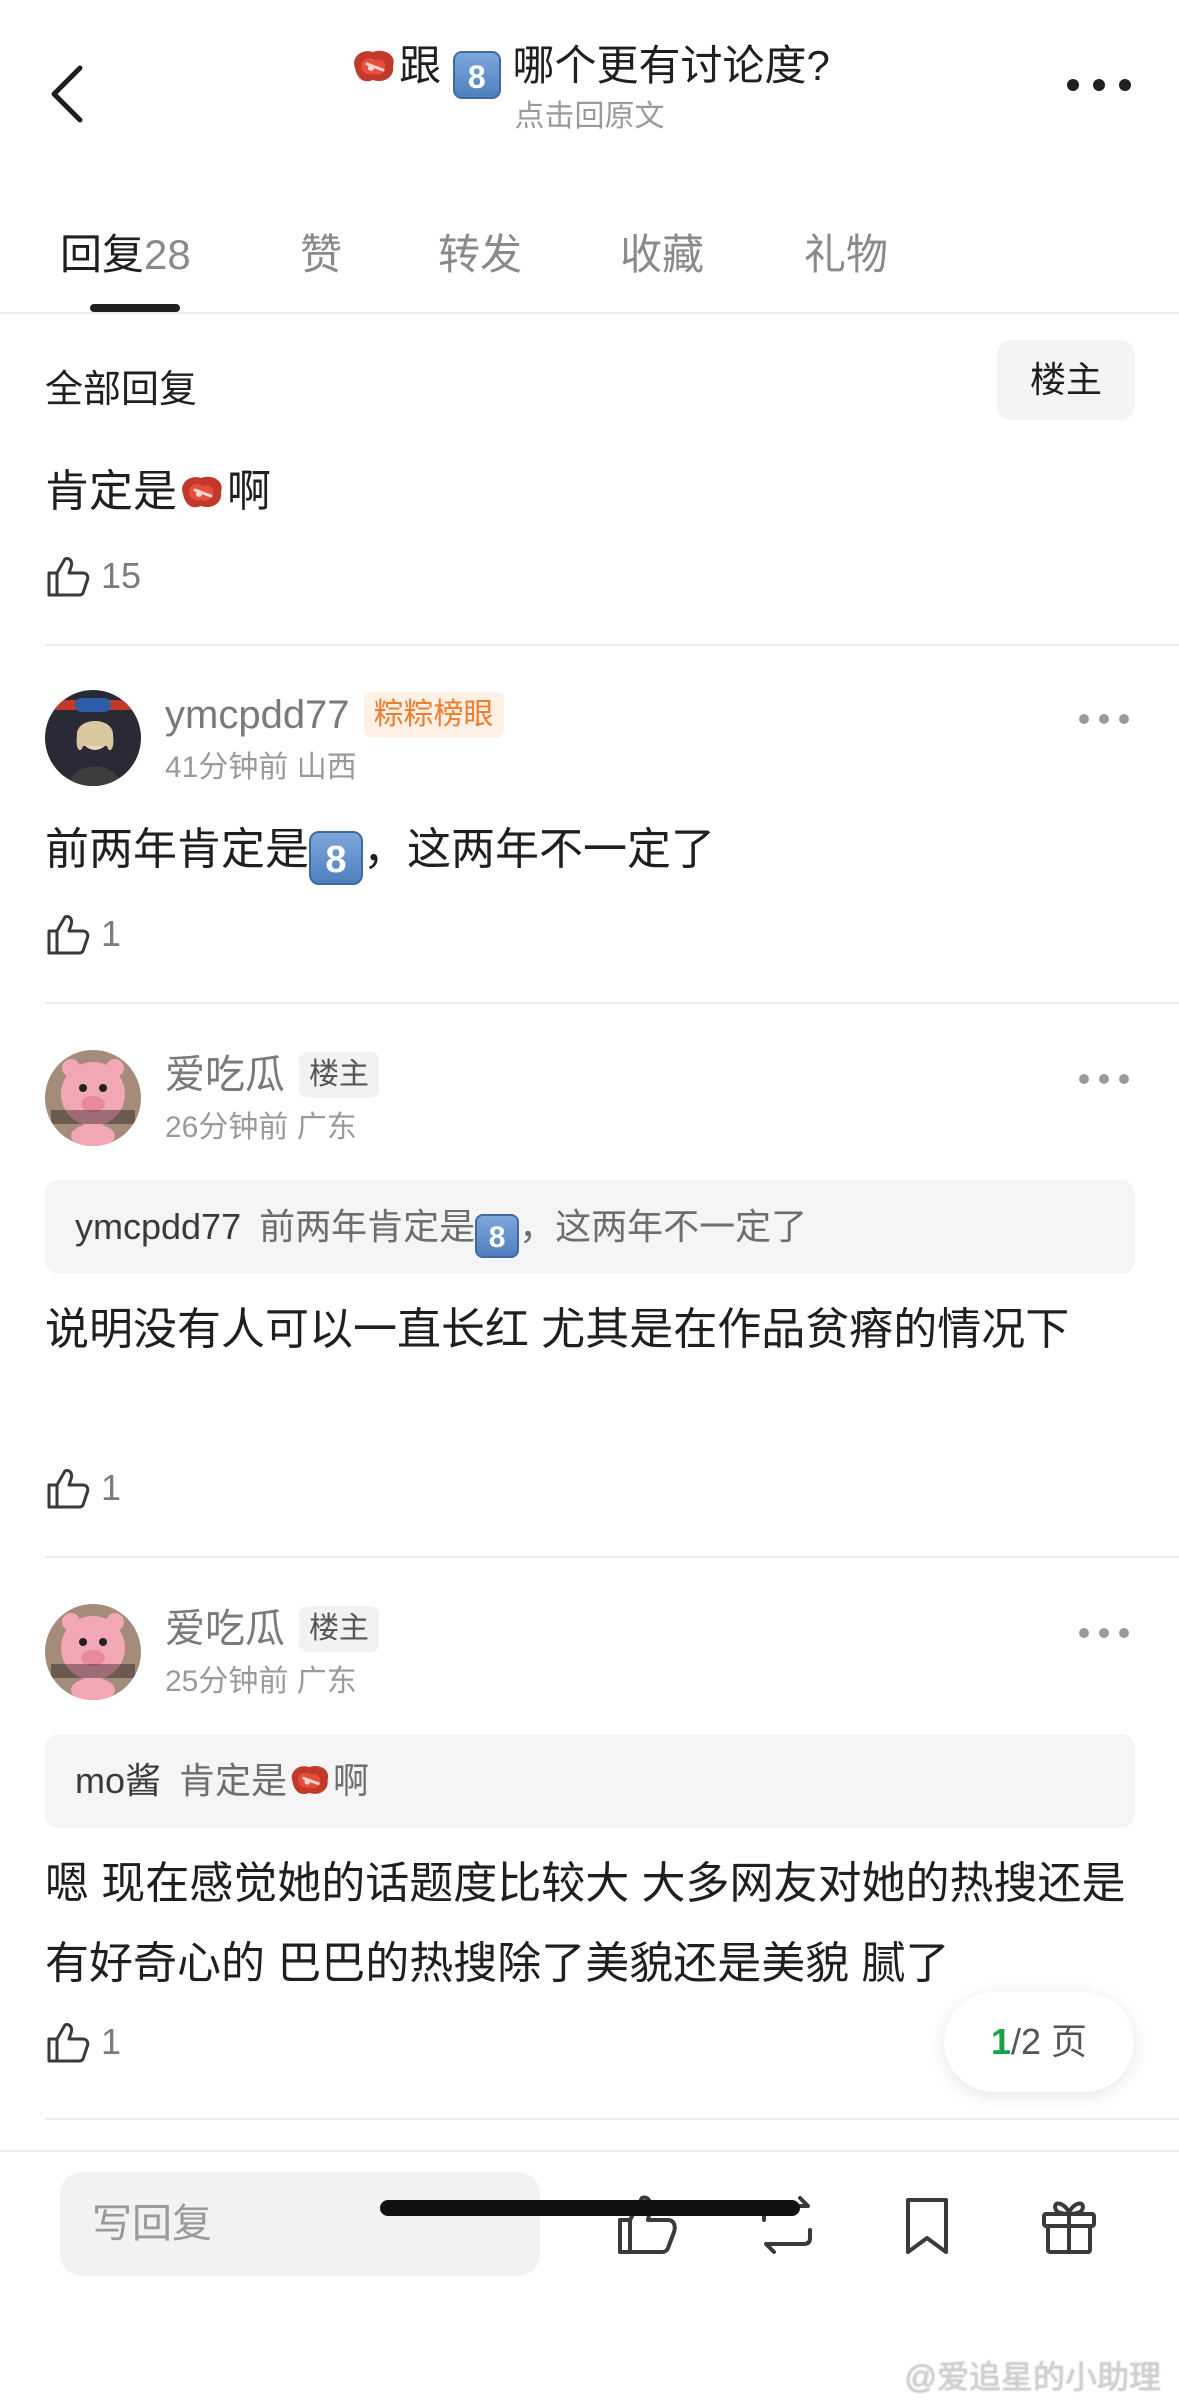 The height and width of the screenshot is (2402, 1179). Describe the element at coordinates (135, 308) in the screenshot. I see `active-tab-indicator` at that location.